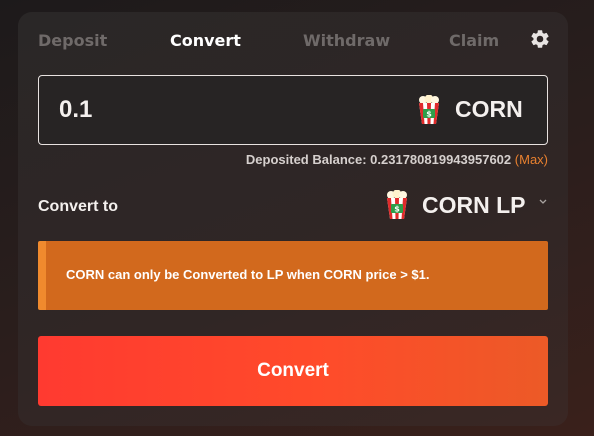  What do you see at coordinates (346, 40) in the screenshot?
I see `tab-withdraw: Withdraw` at bounding box center [346, 40].